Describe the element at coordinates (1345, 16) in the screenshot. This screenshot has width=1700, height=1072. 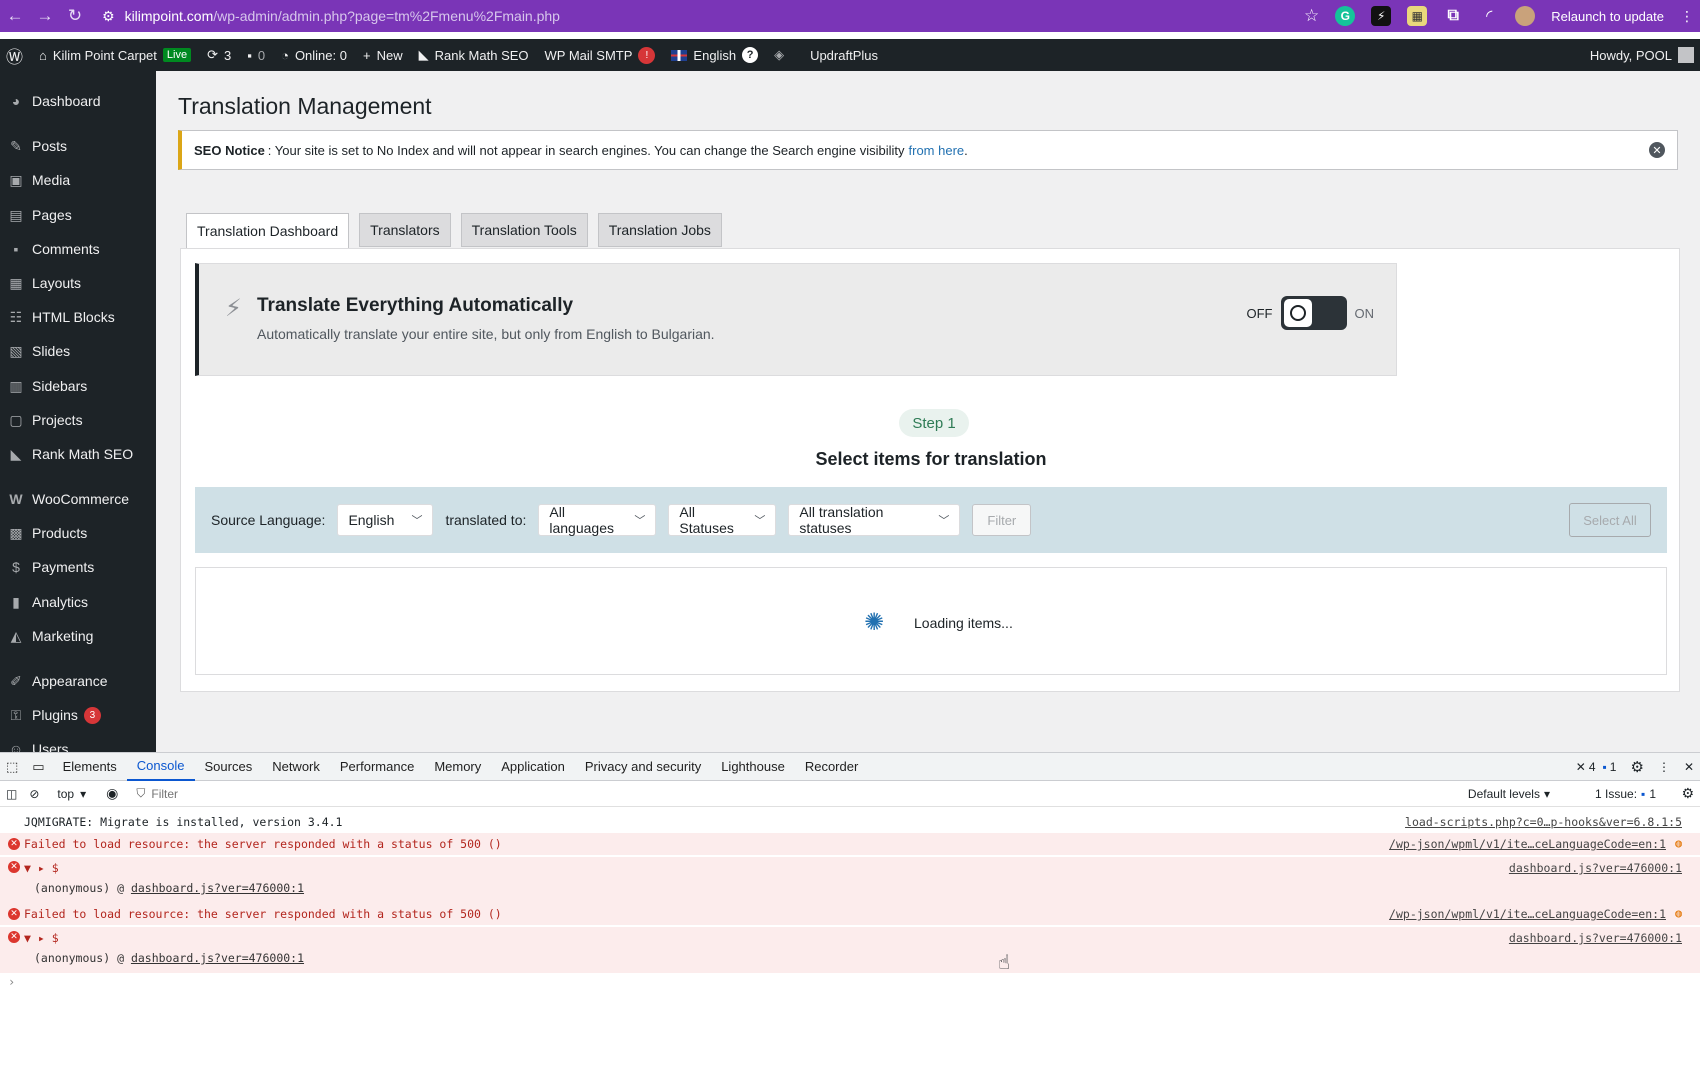
I see `grammarly-extension-icon: G` at that location.